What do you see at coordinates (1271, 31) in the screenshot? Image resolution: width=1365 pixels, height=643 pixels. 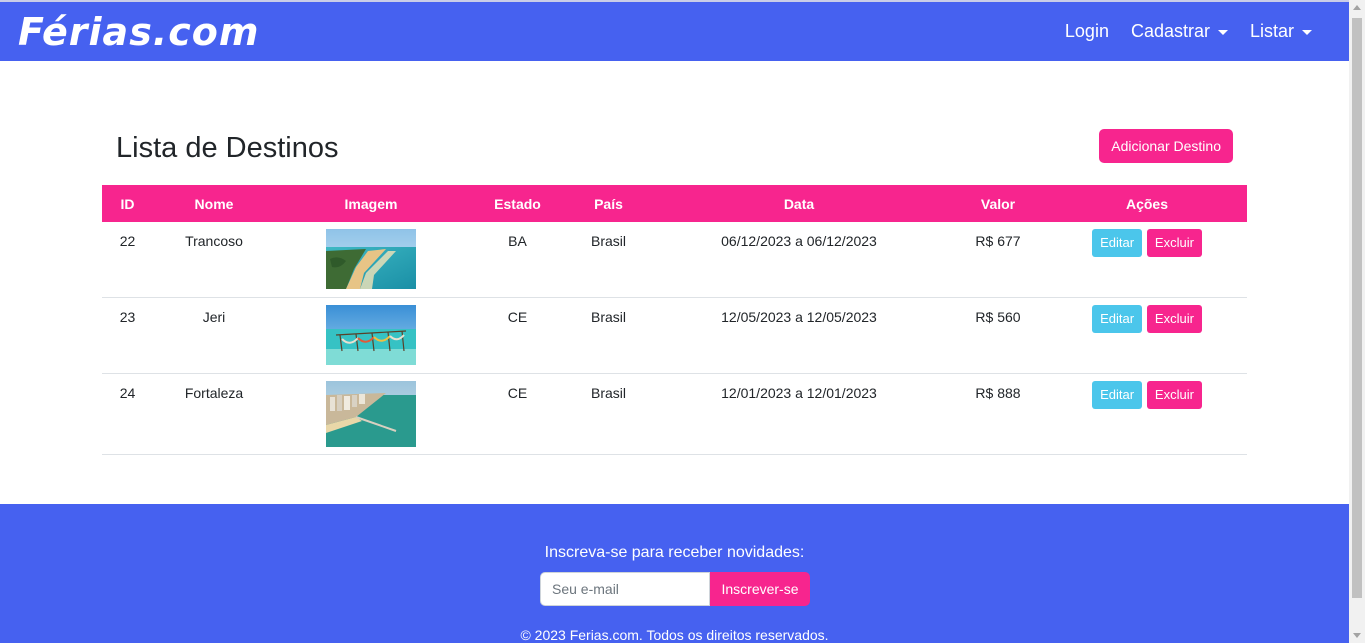 I see `nav-listar-label: Listar` at bounding box center [1271, 31].